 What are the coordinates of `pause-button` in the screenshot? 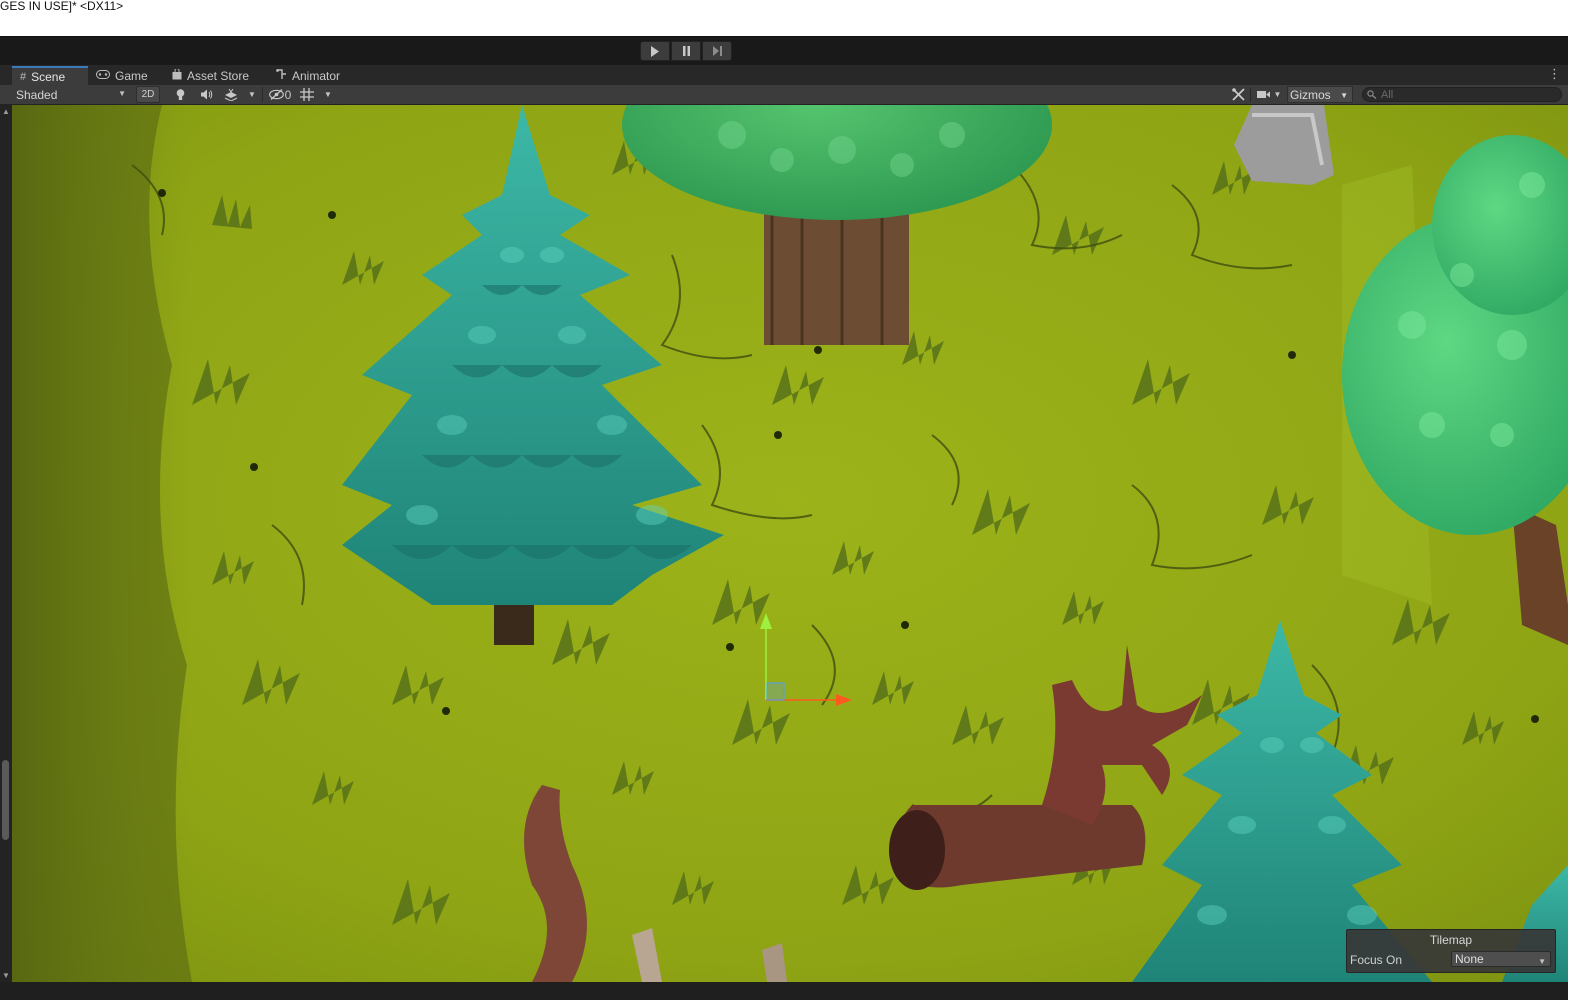 It's located at (686, 51).